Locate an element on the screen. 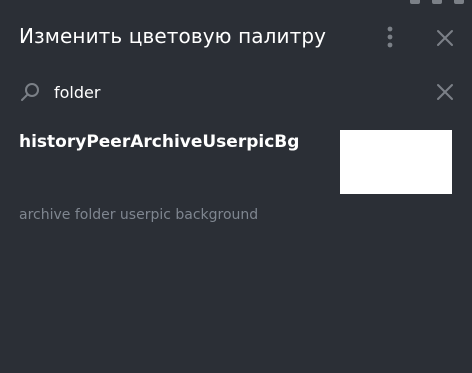  page-title: Изменить цветовую палитру is located at coordinates (173, 36).